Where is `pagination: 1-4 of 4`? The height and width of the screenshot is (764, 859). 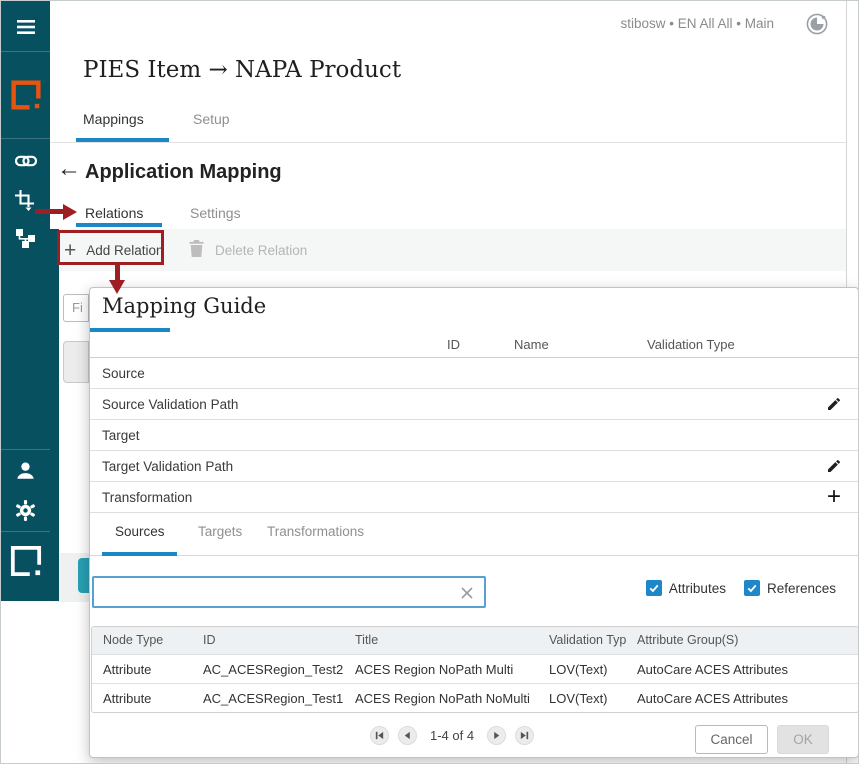
pagination: 1-4 of 4 is located at coordinates (452, 735).